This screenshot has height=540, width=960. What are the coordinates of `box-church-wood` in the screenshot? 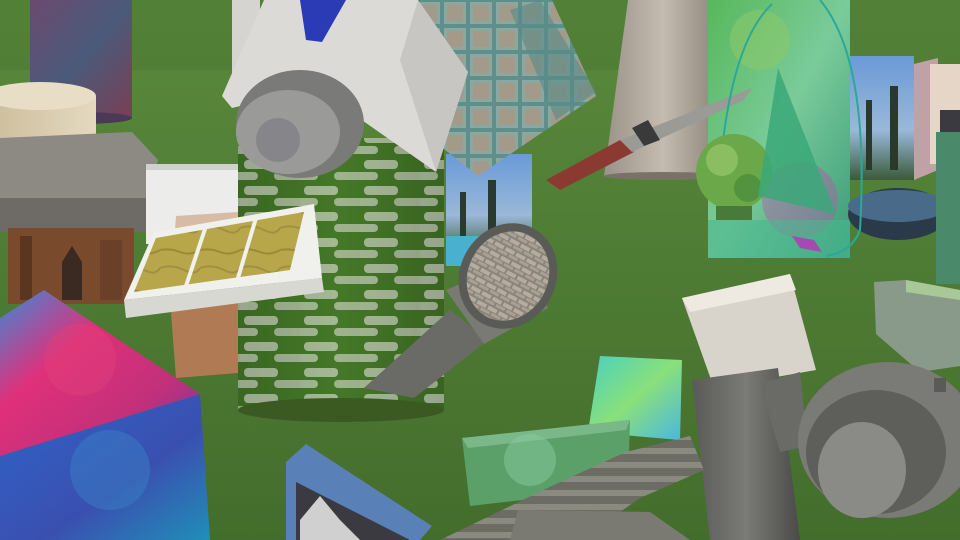 It's located at (71, 266).